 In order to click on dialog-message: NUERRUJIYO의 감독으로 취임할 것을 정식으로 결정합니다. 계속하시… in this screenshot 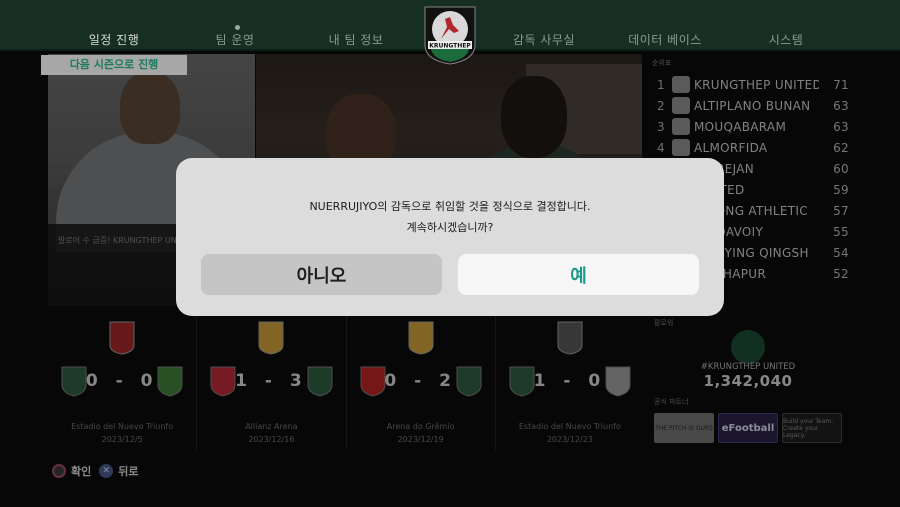, I will do `click(450, 217)`.